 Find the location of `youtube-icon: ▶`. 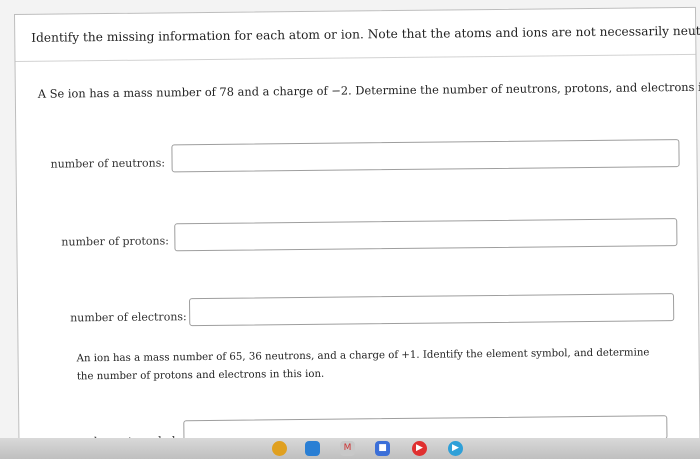

youtube-icon: ▶ is located at coordinates (419, 448).